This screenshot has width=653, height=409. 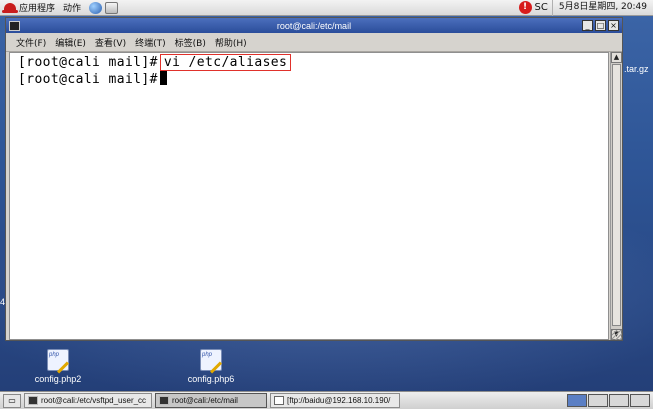 I want to click on desktop-file-tar-gz-label: .tar.gz, so click(x=636, y=69).